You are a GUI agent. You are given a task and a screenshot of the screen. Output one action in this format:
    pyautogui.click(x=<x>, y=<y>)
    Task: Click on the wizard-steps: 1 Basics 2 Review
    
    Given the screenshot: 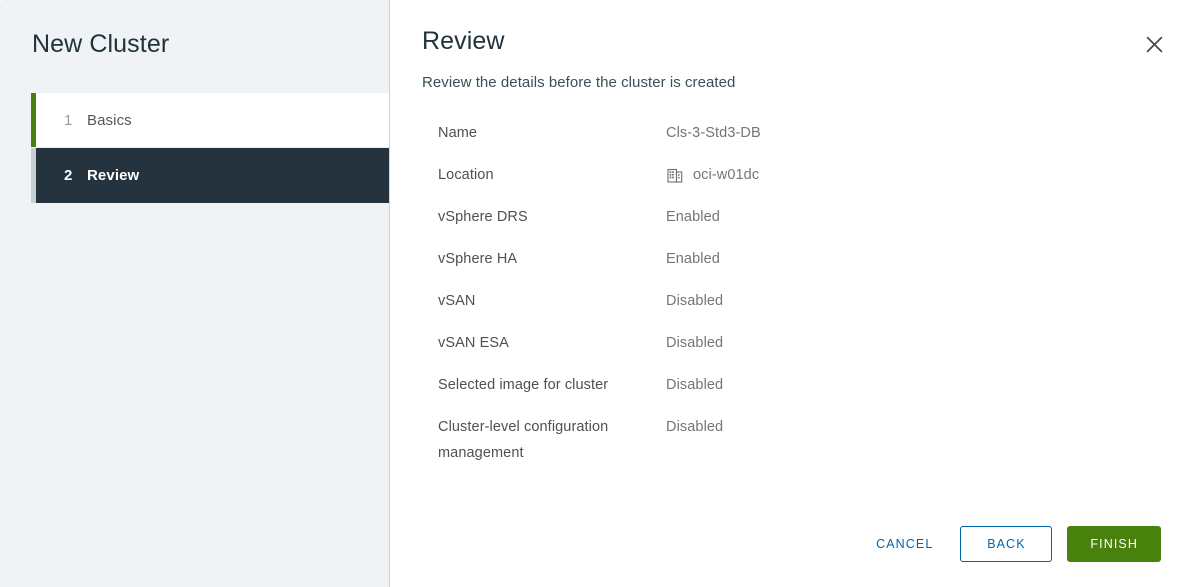 What is the action you would take?
    pyautogui.click(x=210, y=148)
    